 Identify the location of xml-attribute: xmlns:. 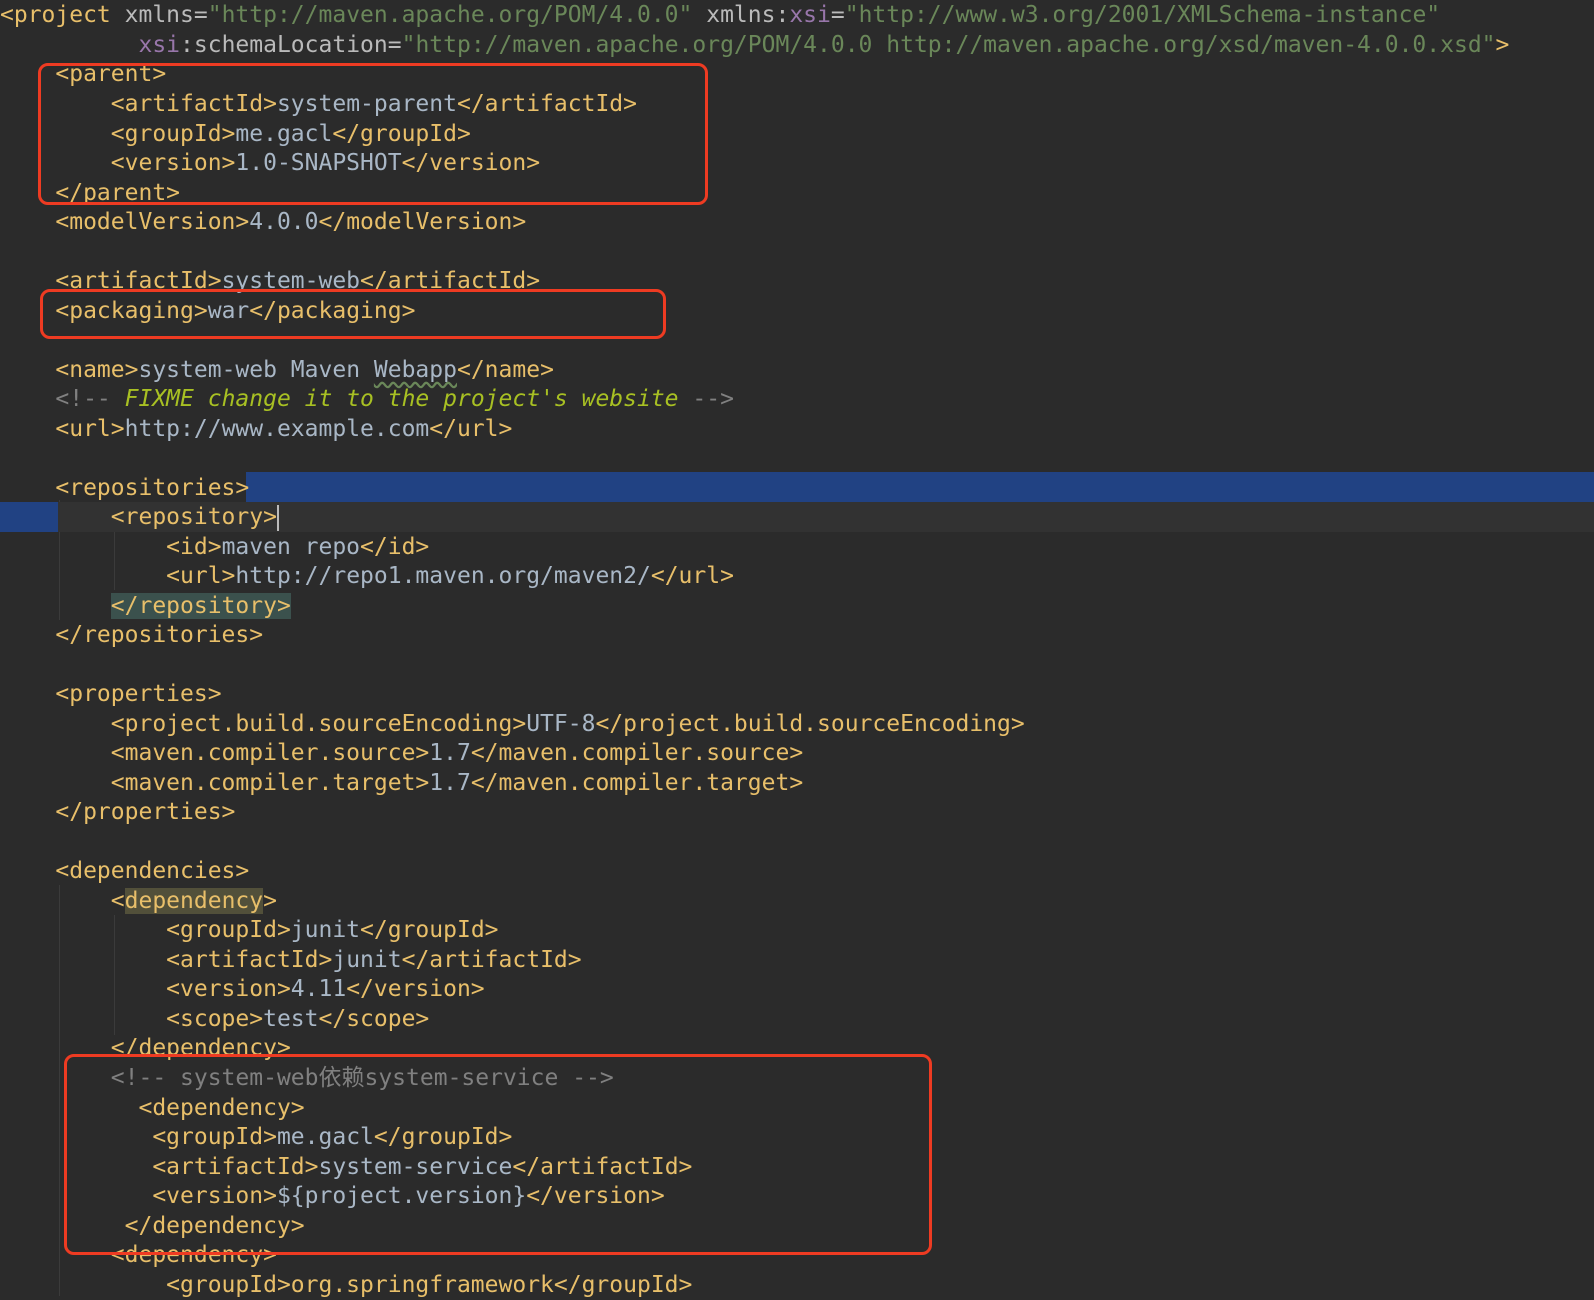
(741, 15).